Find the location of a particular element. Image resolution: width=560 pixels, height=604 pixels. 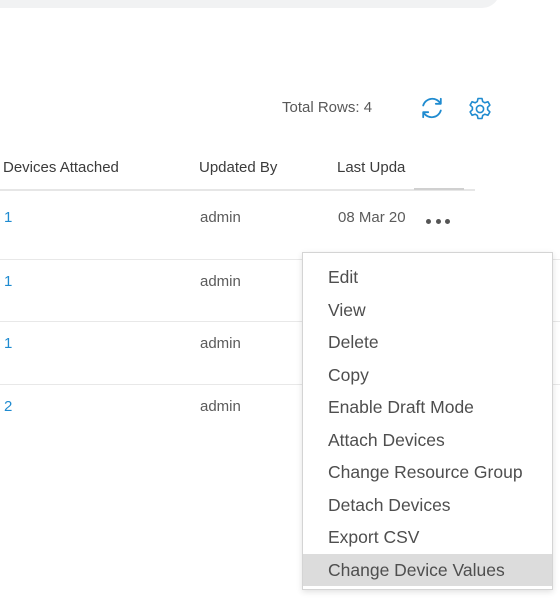

header-divider is located at coordinates (237, 190).